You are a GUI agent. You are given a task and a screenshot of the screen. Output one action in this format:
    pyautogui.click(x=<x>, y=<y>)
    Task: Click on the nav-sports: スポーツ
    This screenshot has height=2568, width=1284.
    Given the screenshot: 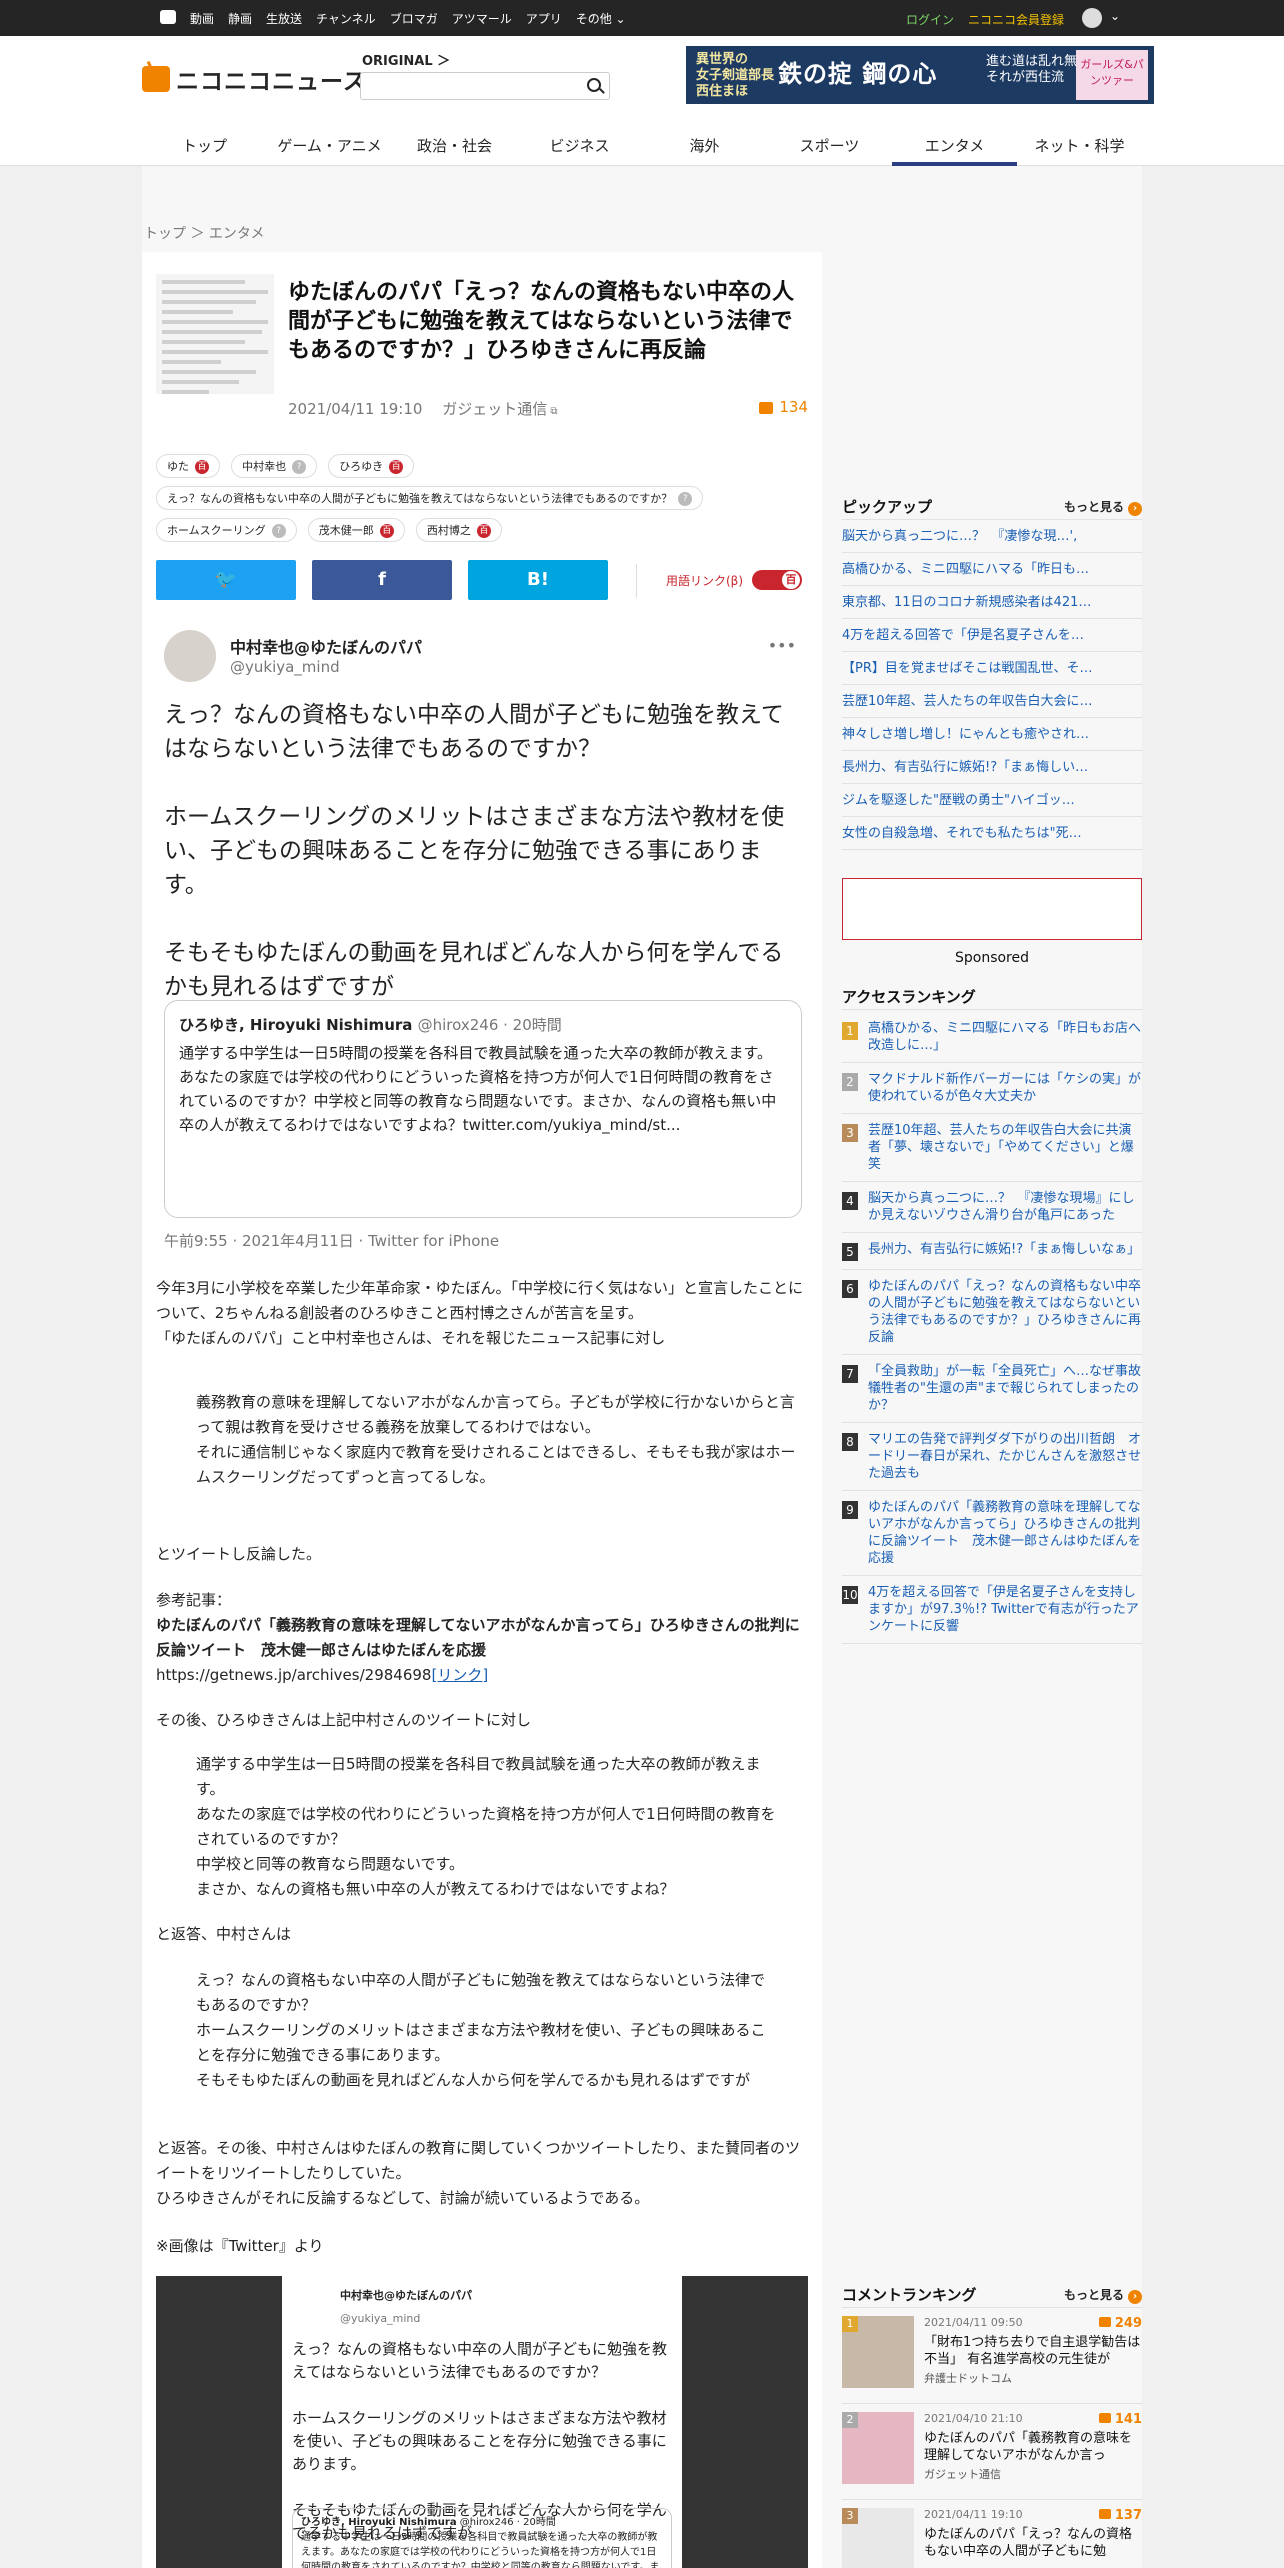 What is the action you would take?
    pyautogui.click(x=829, y=146)
    